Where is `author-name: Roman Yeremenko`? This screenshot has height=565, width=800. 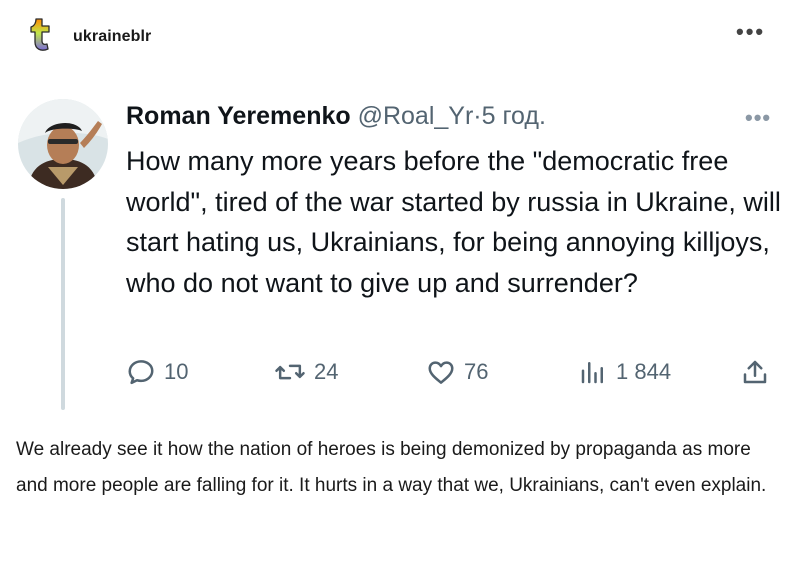
author-name: Roman Yeremenko is located at coordinates (238, 116).